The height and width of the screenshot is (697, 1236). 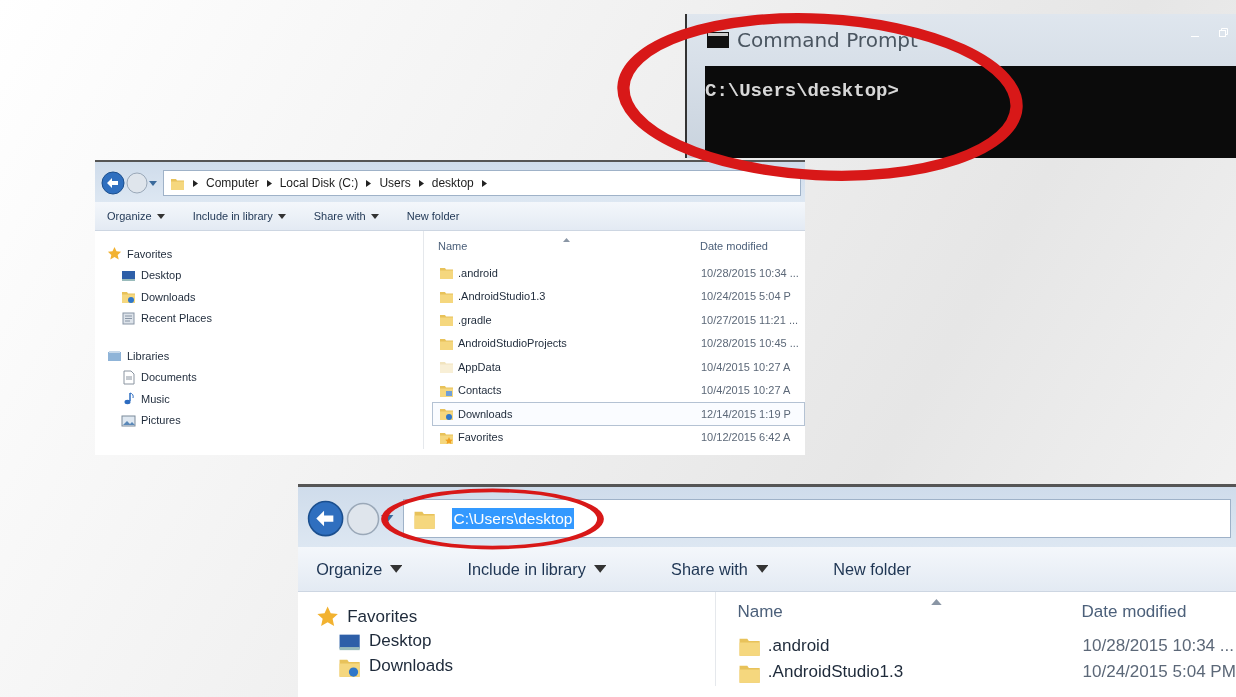 I want to click on nav-item: Pictures, so click(x=265, y=420).